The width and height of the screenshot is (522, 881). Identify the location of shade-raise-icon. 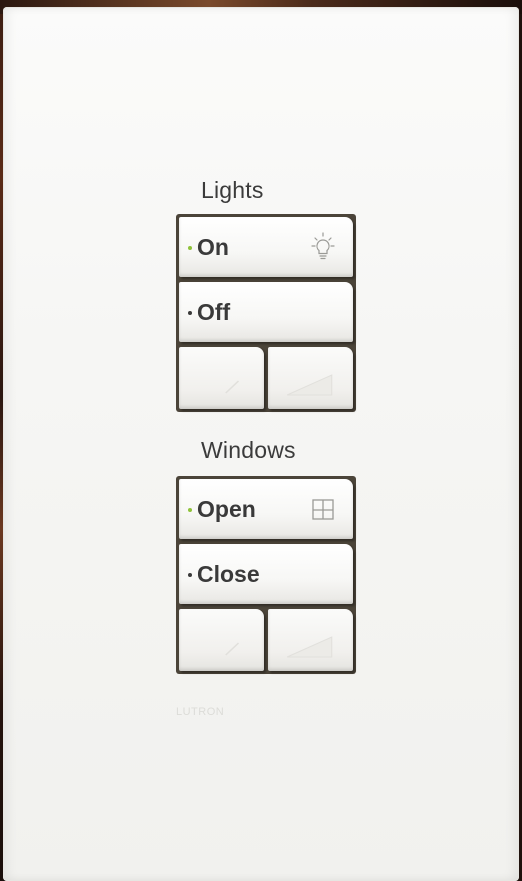
(309, 647).